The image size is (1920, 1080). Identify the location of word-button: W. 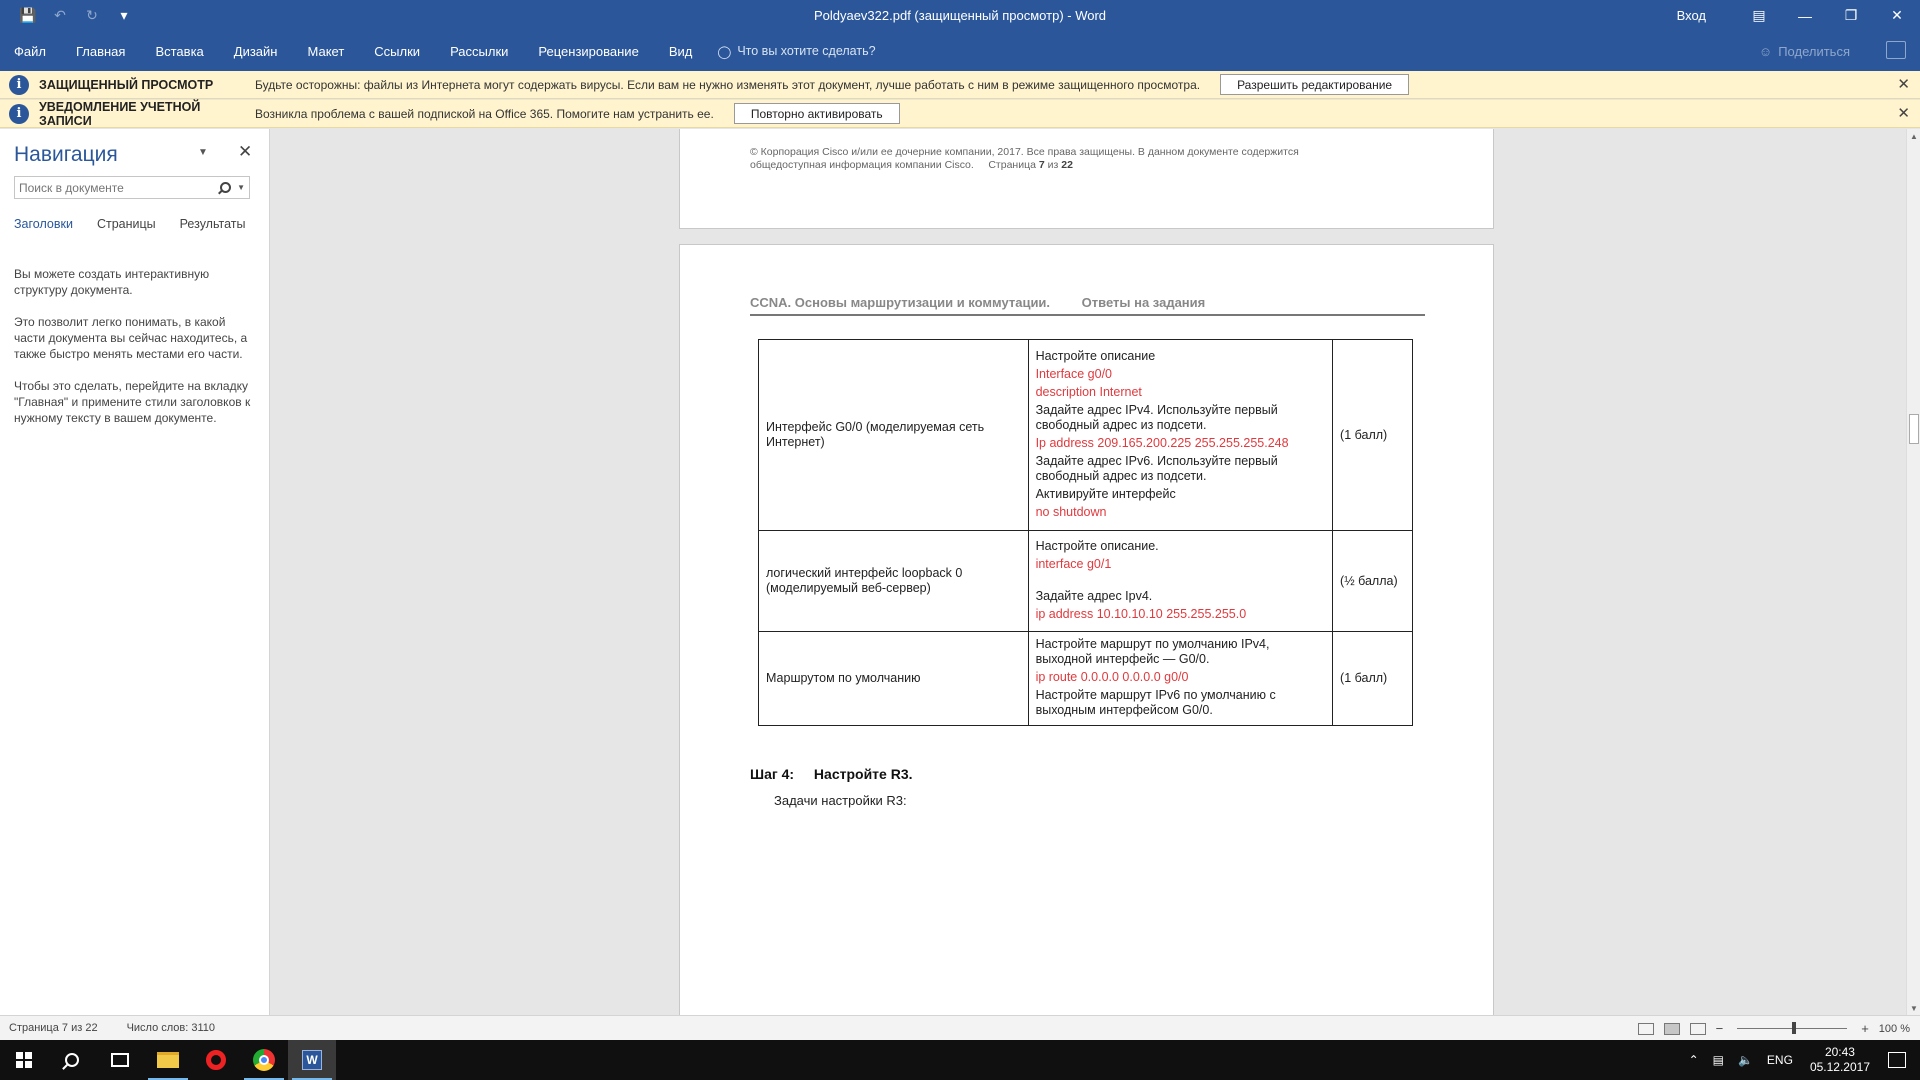
(312, 1060).